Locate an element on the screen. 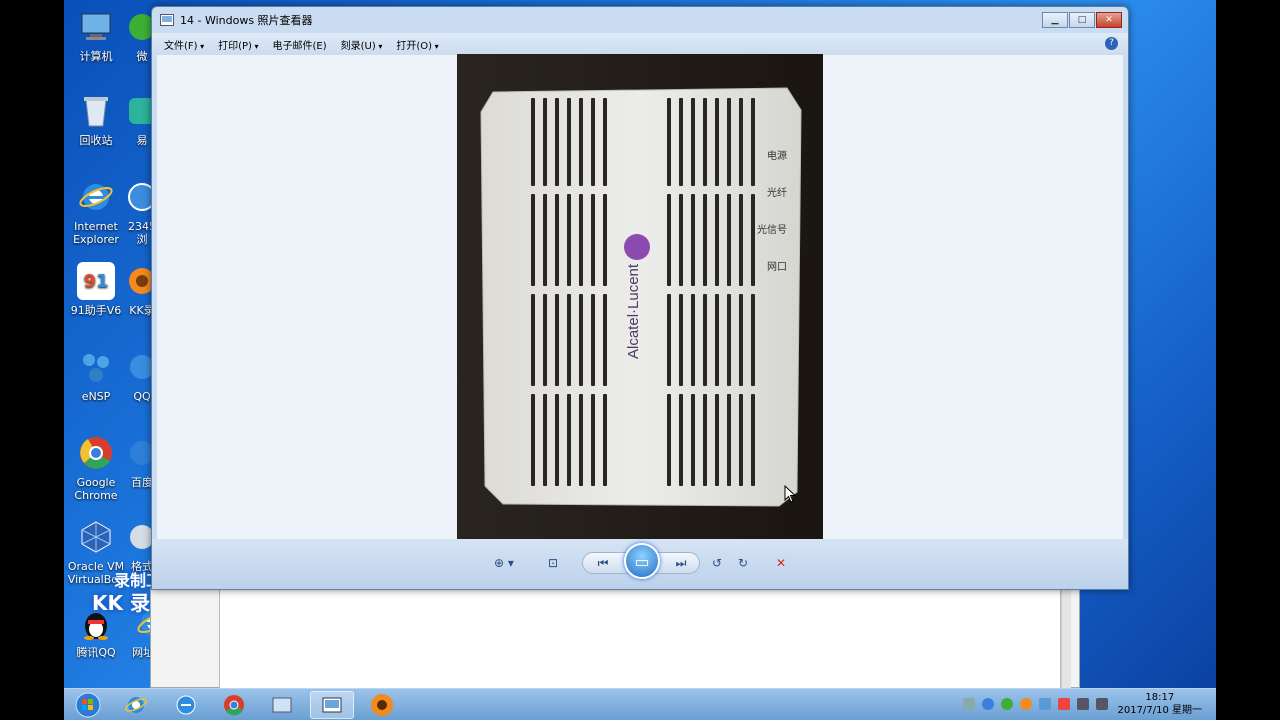 This screenshot has width=1280, height=720. wechat-icon is located at coordinates (1007, 704).